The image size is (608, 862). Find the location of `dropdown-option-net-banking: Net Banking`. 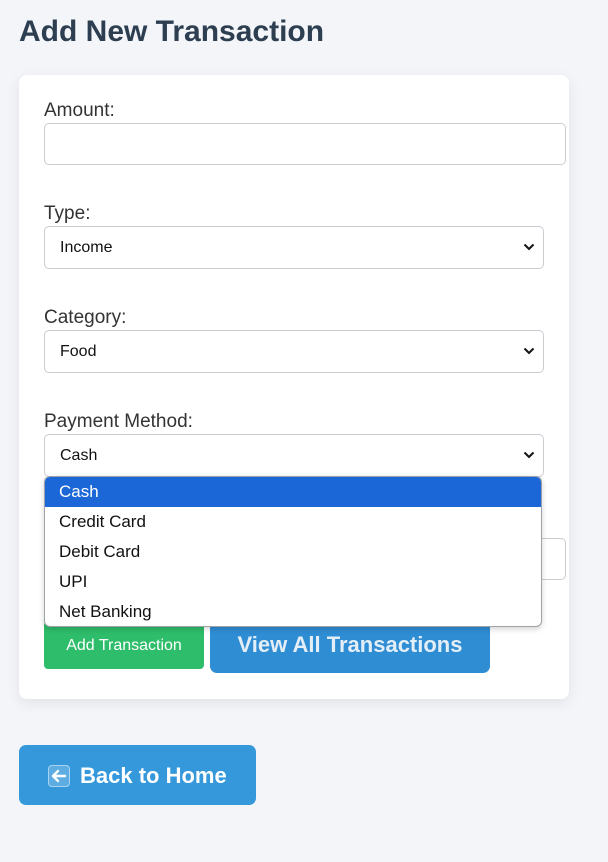

dropdown-option-net-banking: Net Banking is located at coordinates (293, 611).